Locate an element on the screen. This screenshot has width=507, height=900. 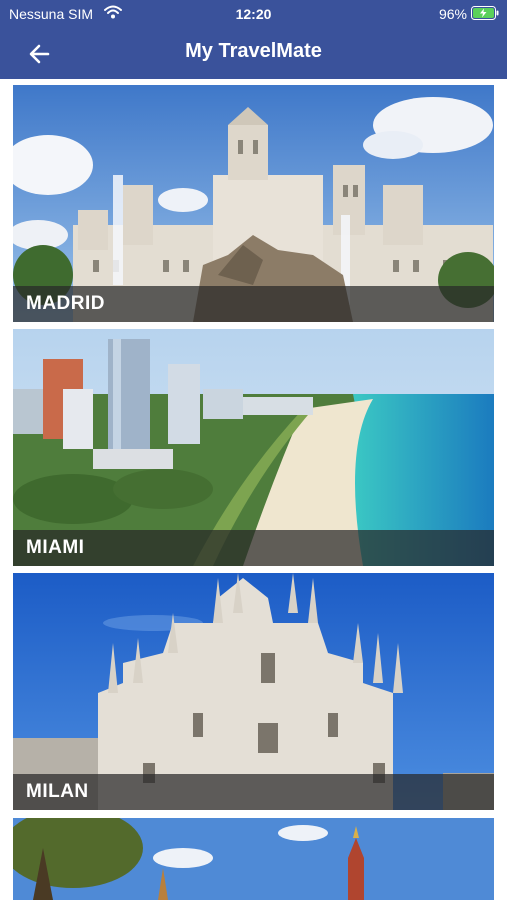
destination-name: MADRID is located at coordinates (65, 303).